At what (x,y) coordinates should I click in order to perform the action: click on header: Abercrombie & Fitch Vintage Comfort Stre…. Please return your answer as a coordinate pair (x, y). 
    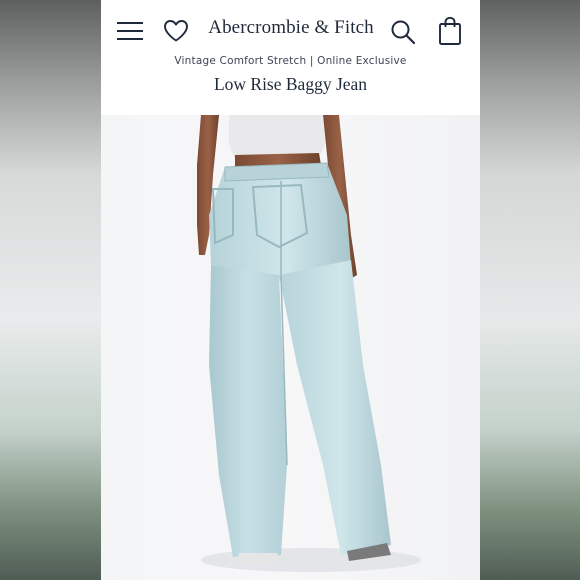
    Looking at the image, I should click on (290, 57).